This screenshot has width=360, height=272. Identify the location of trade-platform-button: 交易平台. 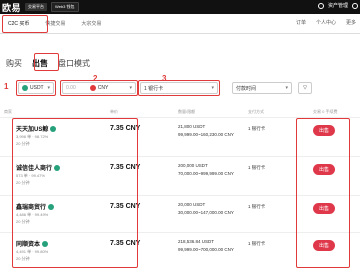
(36, 7).